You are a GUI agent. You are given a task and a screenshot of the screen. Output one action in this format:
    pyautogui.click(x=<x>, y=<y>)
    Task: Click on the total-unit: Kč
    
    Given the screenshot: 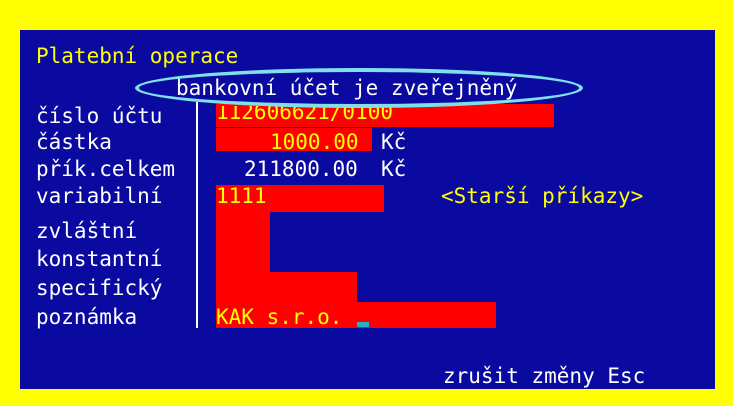 What is the action you would take?
    pyautogui.click(x=394, y=169)
    